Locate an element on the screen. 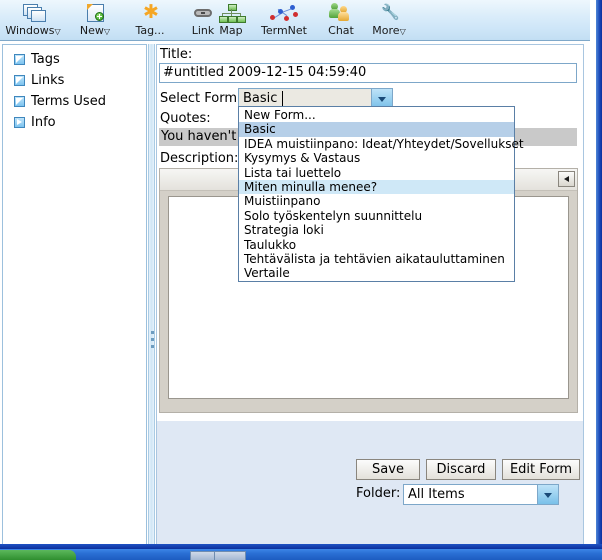  toolbar-text-windows: Windows is located at coordinates (30, 30).